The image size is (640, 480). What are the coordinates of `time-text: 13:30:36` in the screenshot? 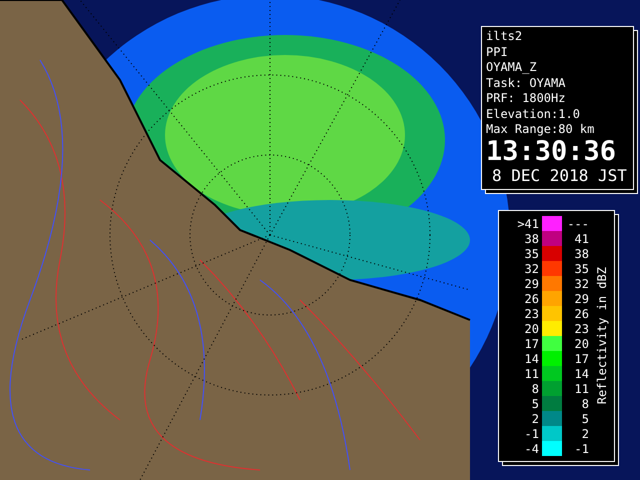 It's located at (552, 152).